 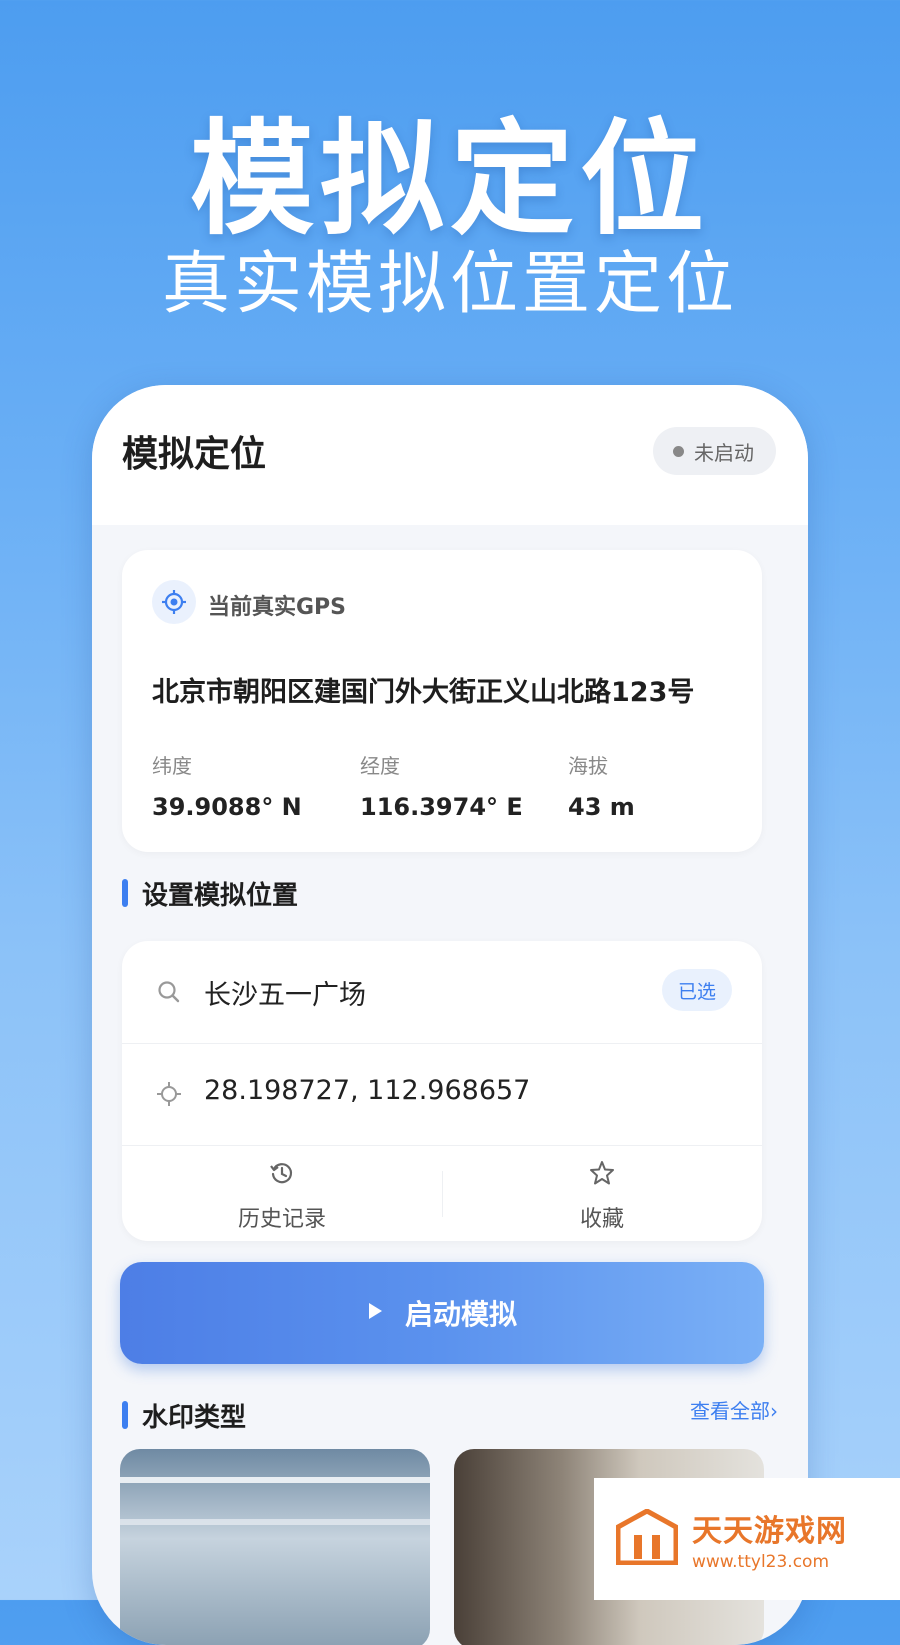 I want to click on app-header: 模拟定位 未启动, so click(x=450, y=455).